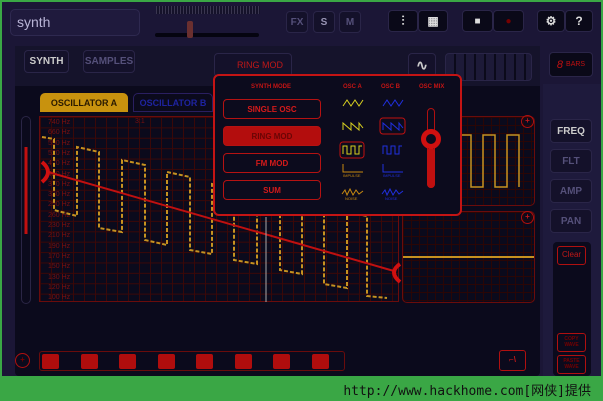  I want to click on add-osc-b-button: +, so click(527, 217).